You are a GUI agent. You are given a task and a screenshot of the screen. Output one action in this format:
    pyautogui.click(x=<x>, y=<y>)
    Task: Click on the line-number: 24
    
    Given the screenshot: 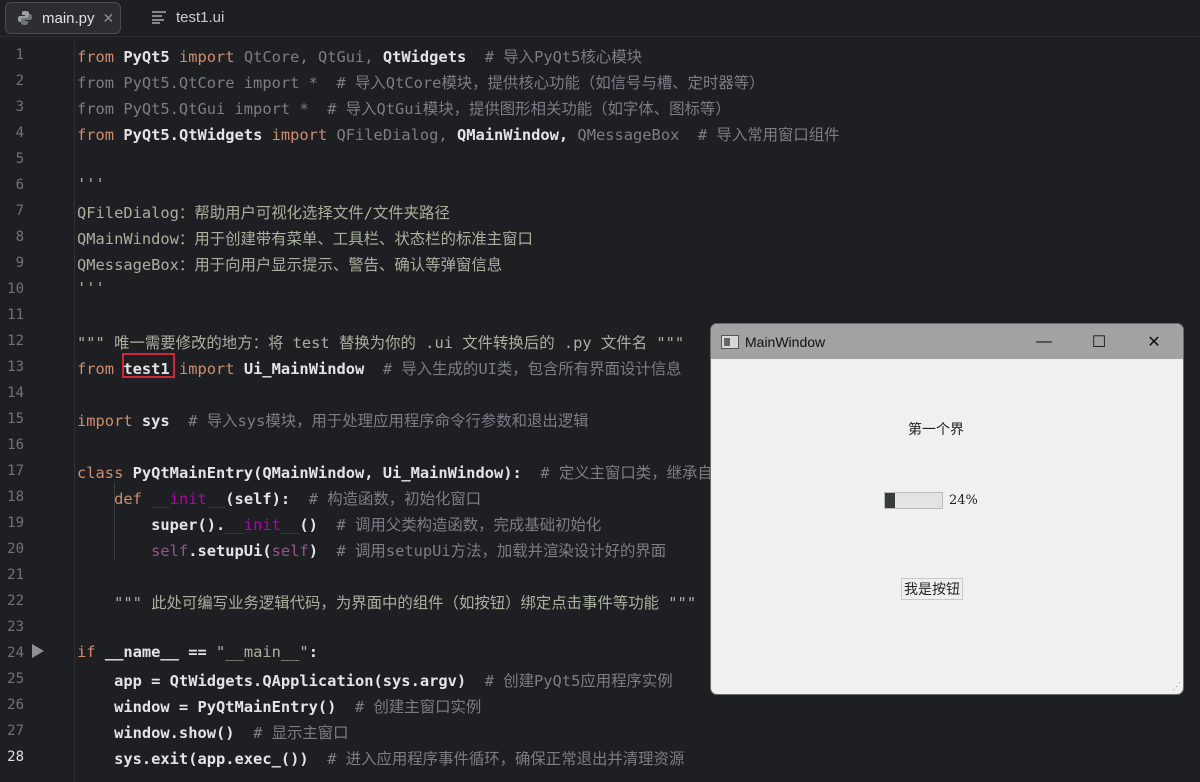 What is the action you would take?
    pyautogui.click(x=15, y=653)
    